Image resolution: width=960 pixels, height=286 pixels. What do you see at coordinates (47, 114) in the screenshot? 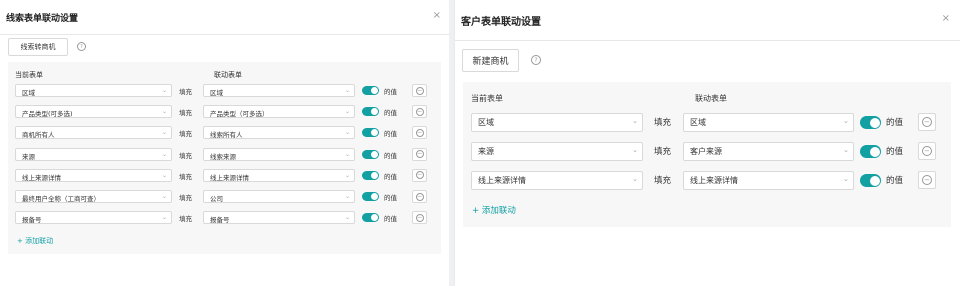
I see `current-field-value: 产品类型(可多选)` at bounding box center [47, 114].